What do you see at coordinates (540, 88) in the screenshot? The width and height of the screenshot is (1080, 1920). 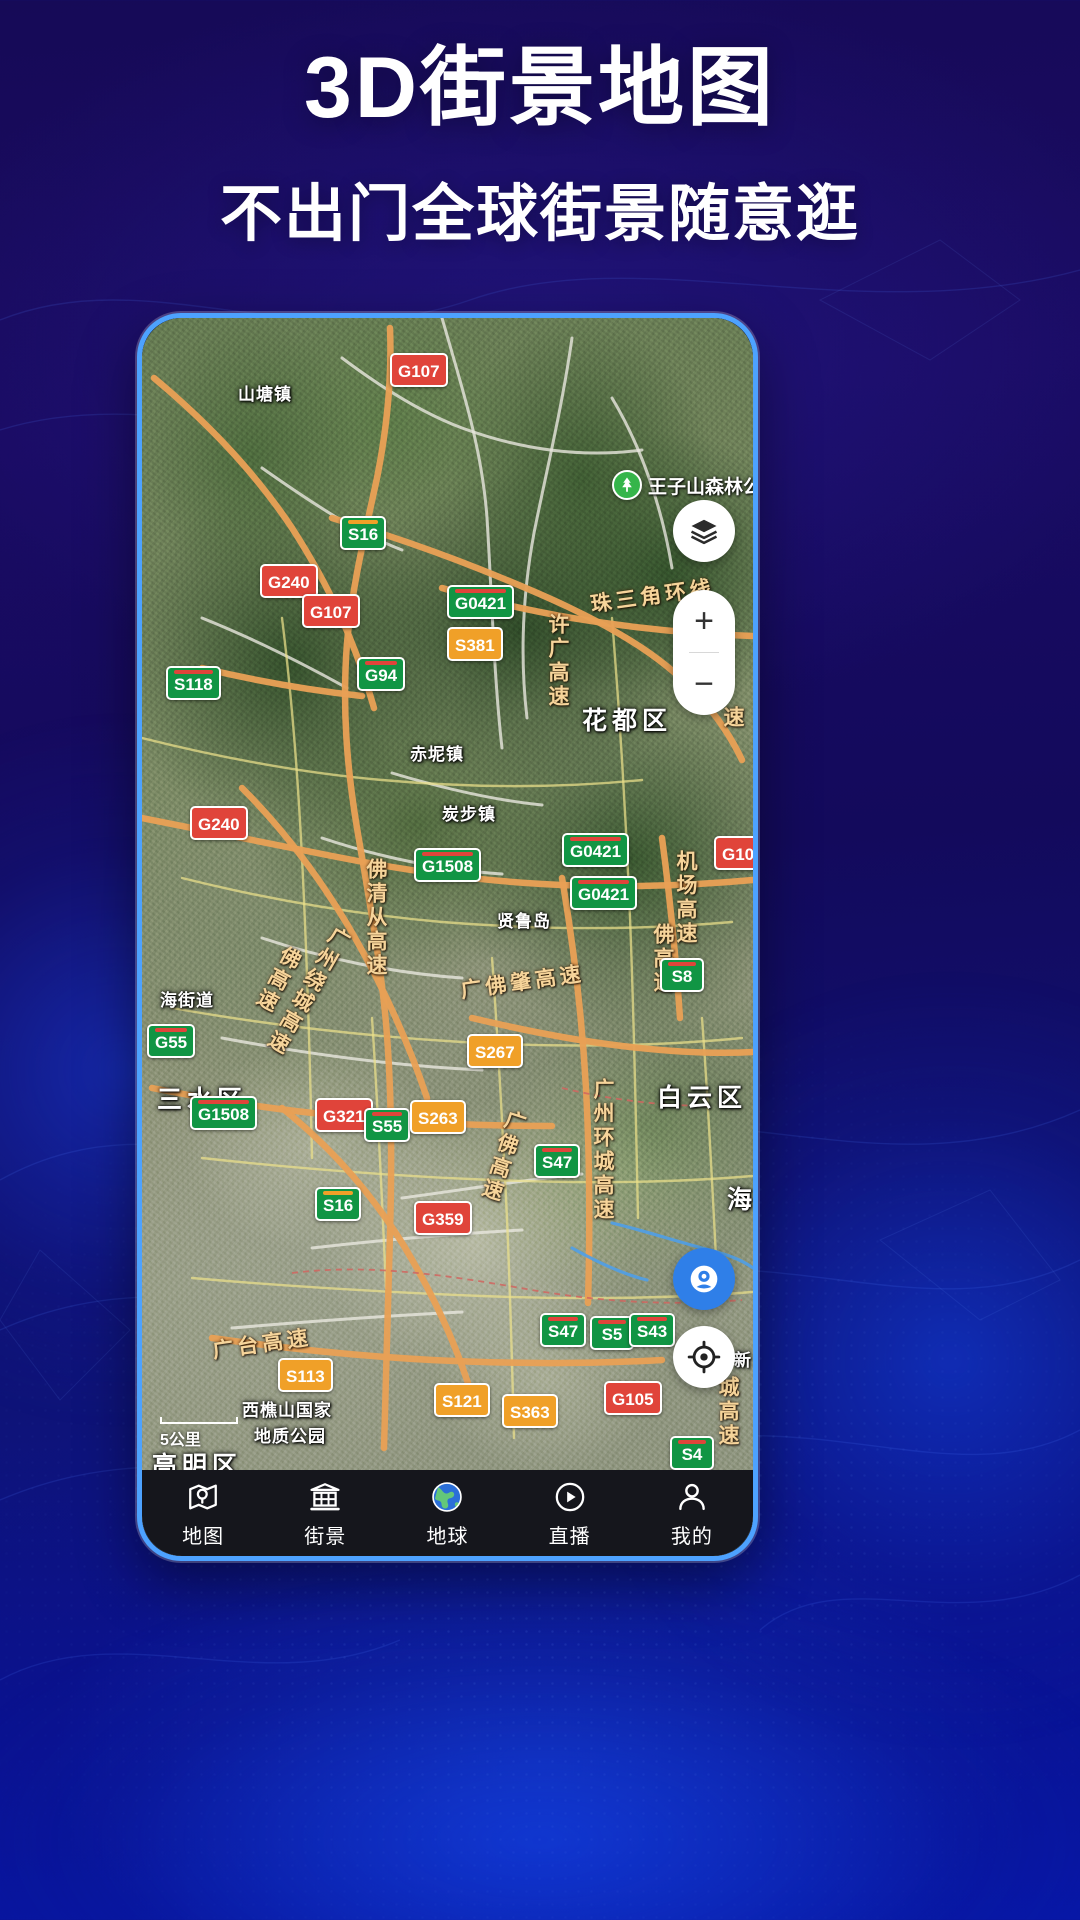 I see `page-title: 3D街景地图` at bounding box center [540, 88].